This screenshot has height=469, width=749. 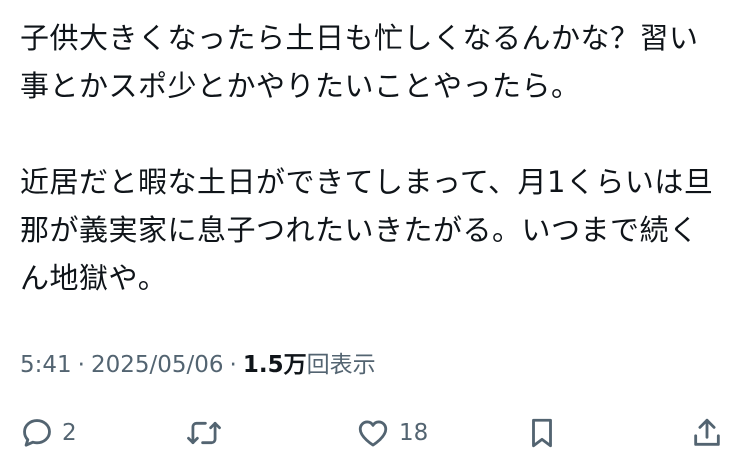 I want to click on bookmark-button, so click(x=542, y=433).